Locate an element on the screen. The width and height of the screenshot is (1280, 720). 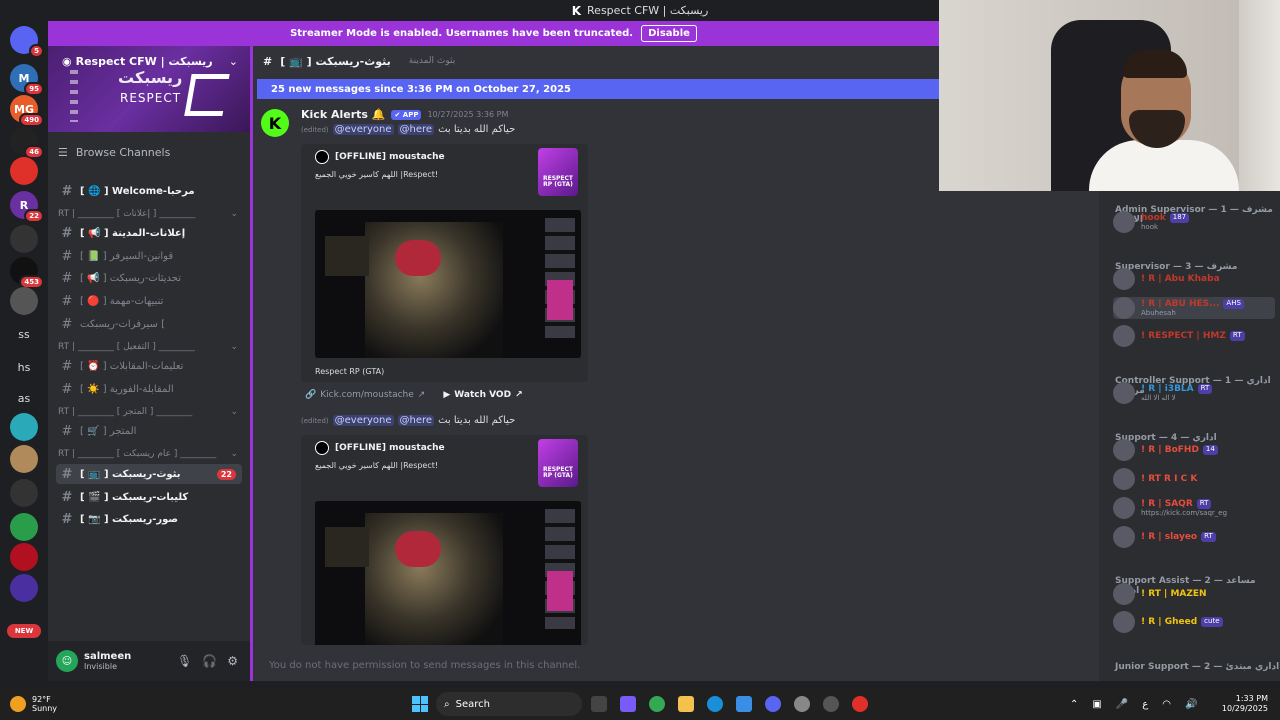
chevron-up-icon: ⌃ is located at coordinates (1074, 704).